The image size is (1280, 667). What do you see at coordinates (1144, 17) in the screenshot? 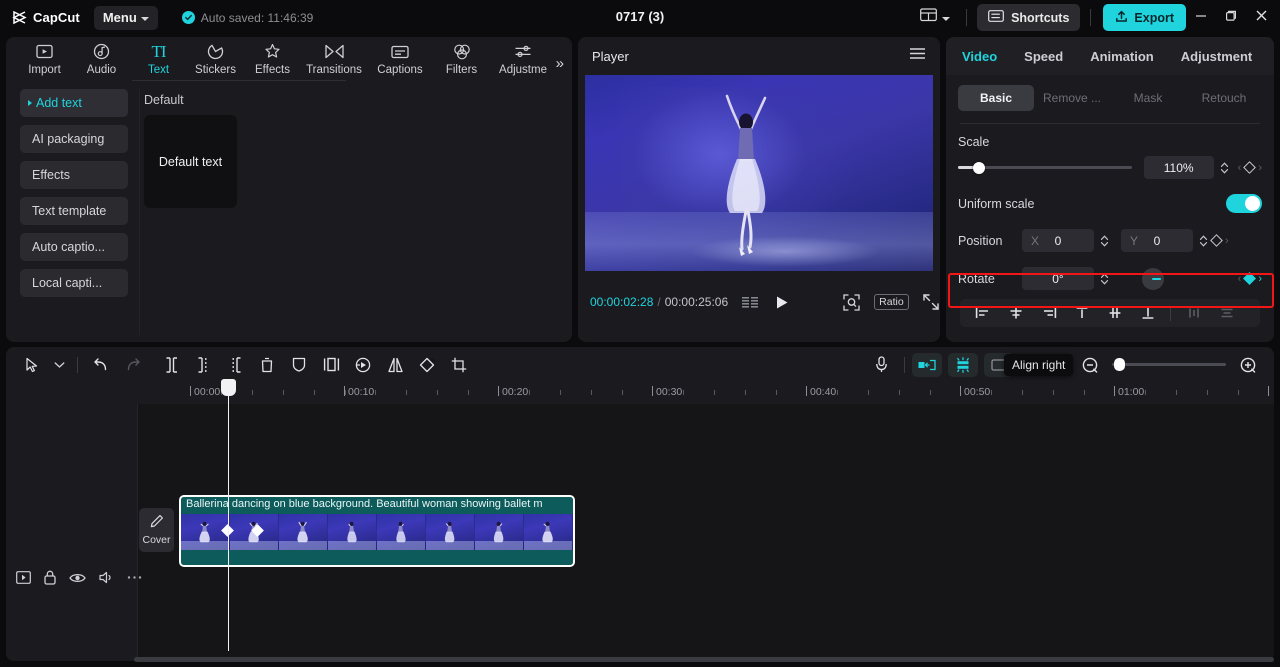
I see `export-button: Export` at bounding box center [1144, 17].